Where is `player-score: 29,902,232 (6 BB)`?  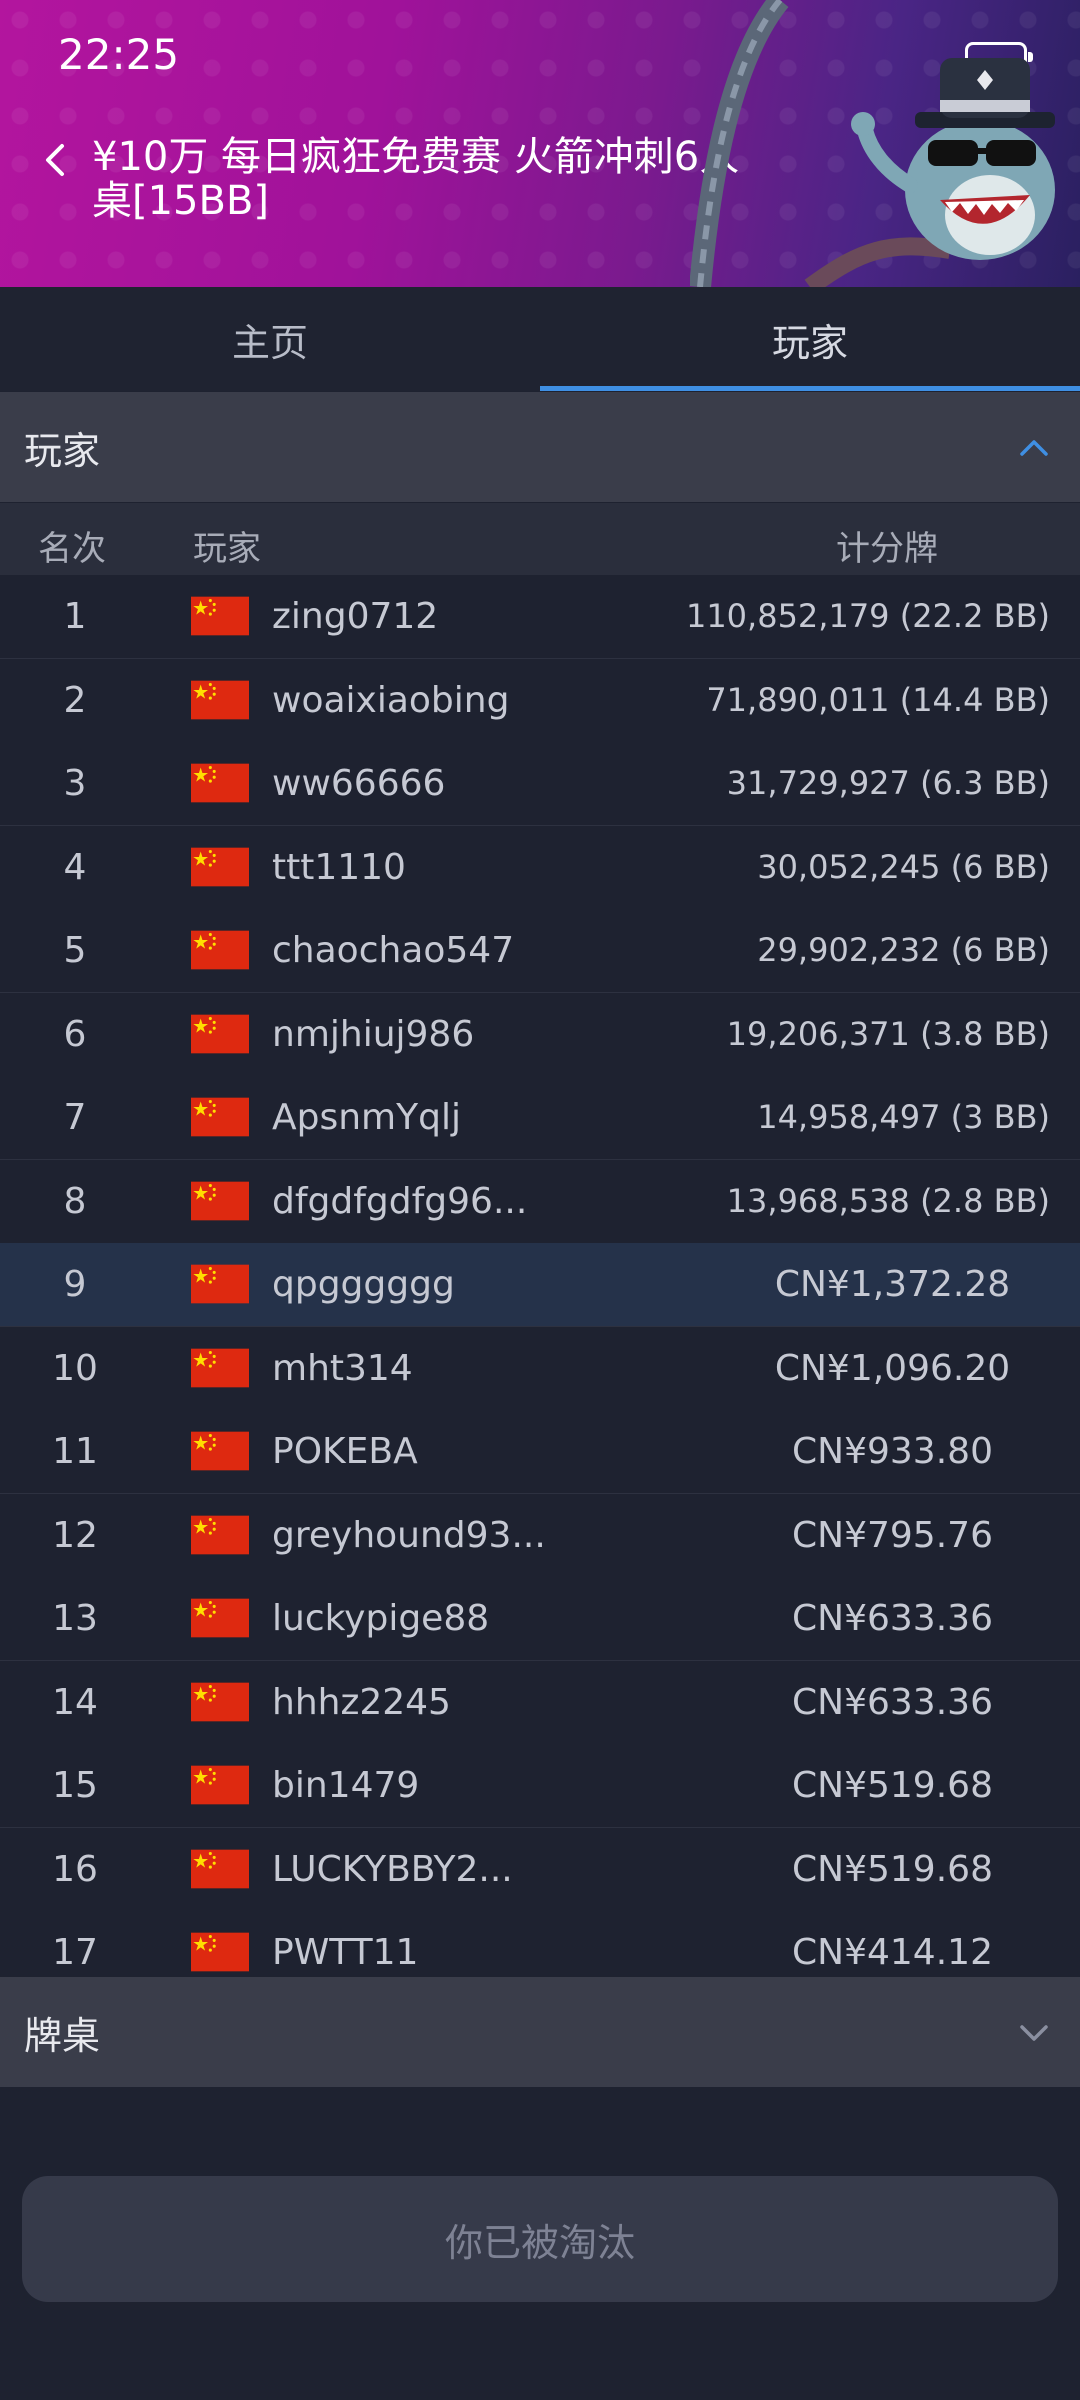
player-score: 29,902,232 (6 BB) is located at coordinates (903, 950).